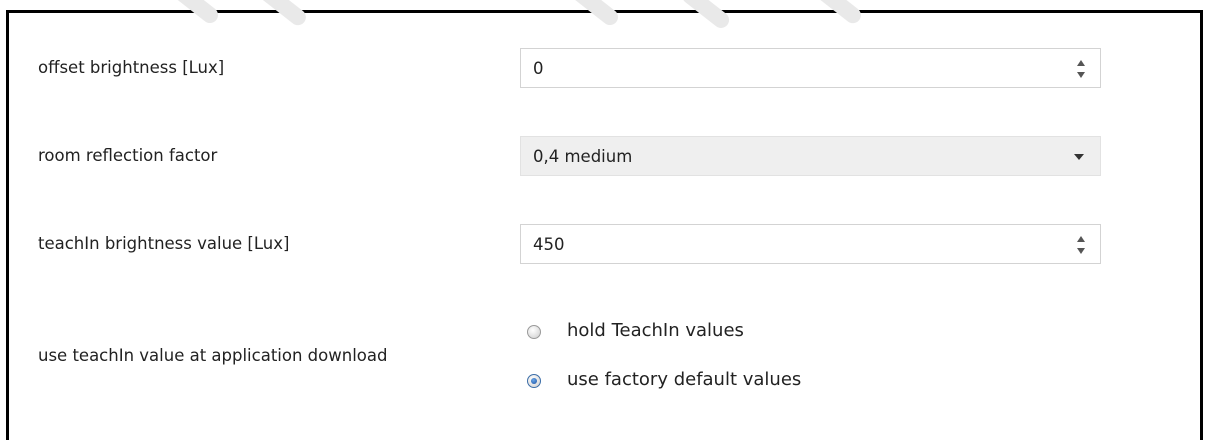 The image size is (1210, 440). I want to click on radio-button-checked, so click(534, 381).